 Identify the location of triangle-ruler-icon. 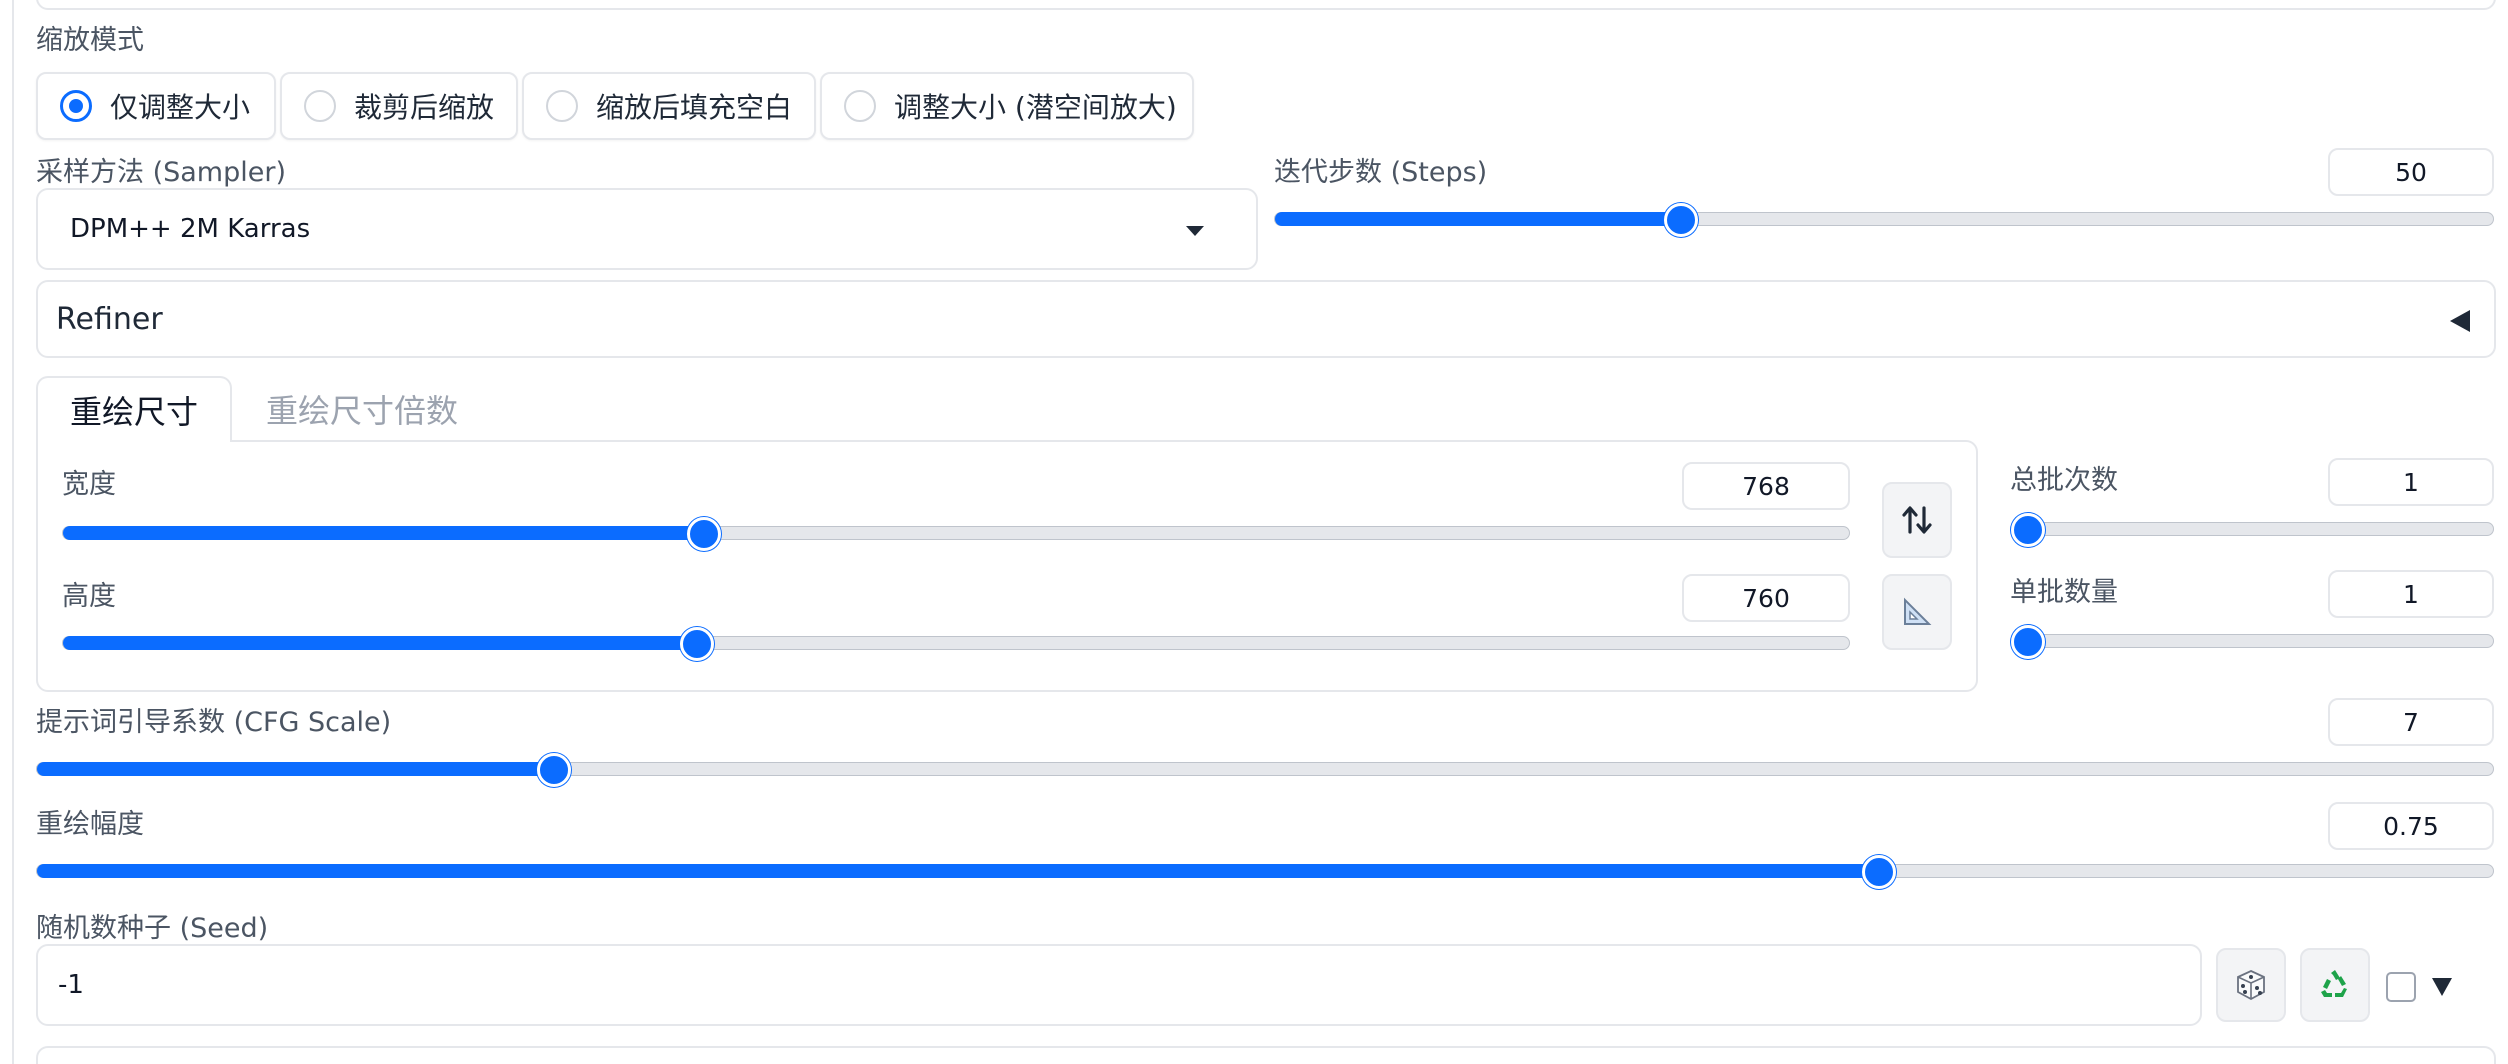
(1918, 611).